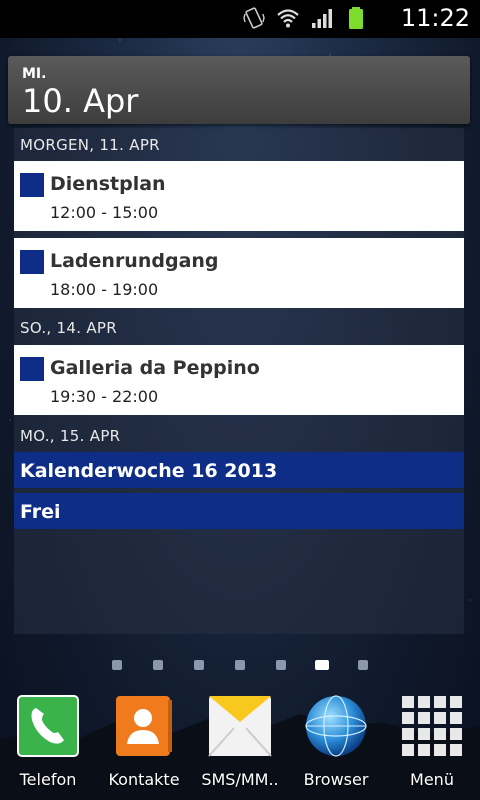  What do you see at coordinates (239, 273) in the screenshot?
I see `event-item: Ladenrundgang 18:00 - 19:00` at bounding box center [239, 273].